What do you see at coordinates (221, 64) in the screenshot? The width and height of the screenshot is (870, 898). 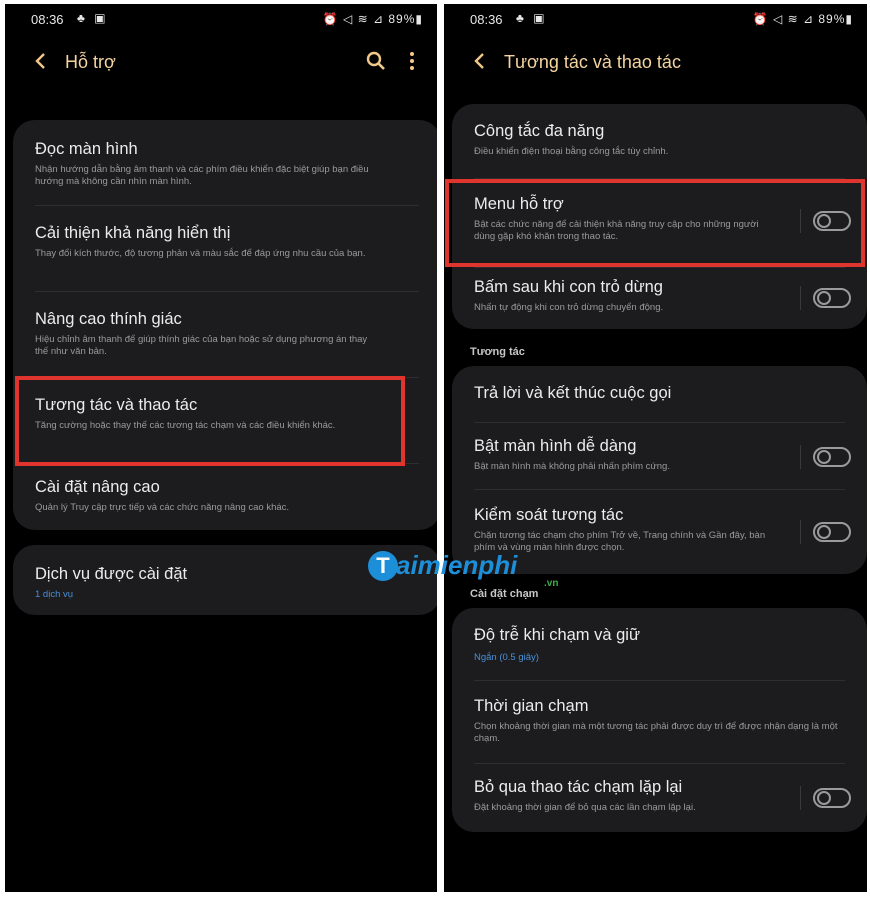 I see `app-bar: Hỗ trợ` at bounding box center [221, 64].